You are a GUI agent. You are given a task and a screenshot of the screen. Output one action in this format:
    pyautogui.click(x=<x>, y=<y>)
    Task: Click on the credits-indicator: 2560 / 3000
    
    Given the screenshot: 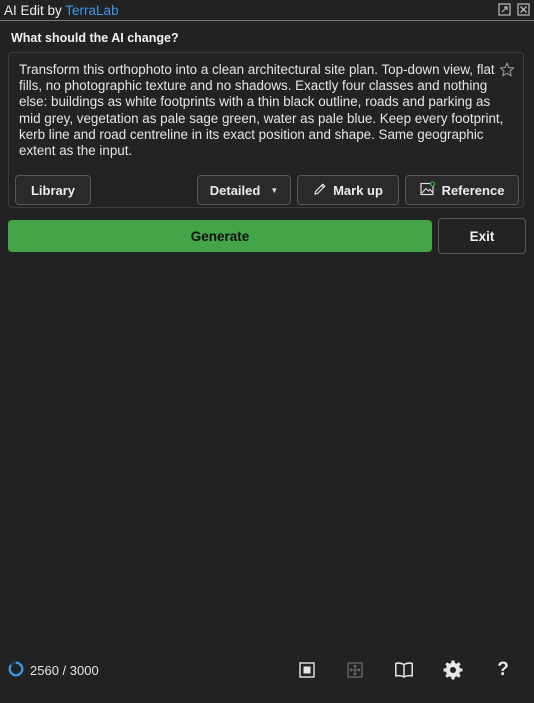 What is the action you would take?
    pyautogui.click(x=53, y=670)
    